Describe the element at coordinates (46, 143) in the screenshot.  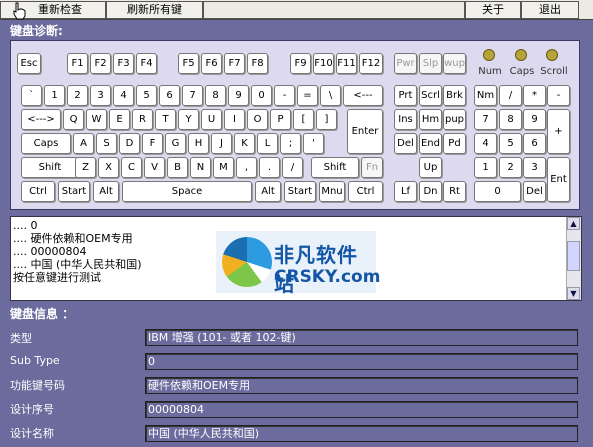
I see `key-caps: Caps` at that location.